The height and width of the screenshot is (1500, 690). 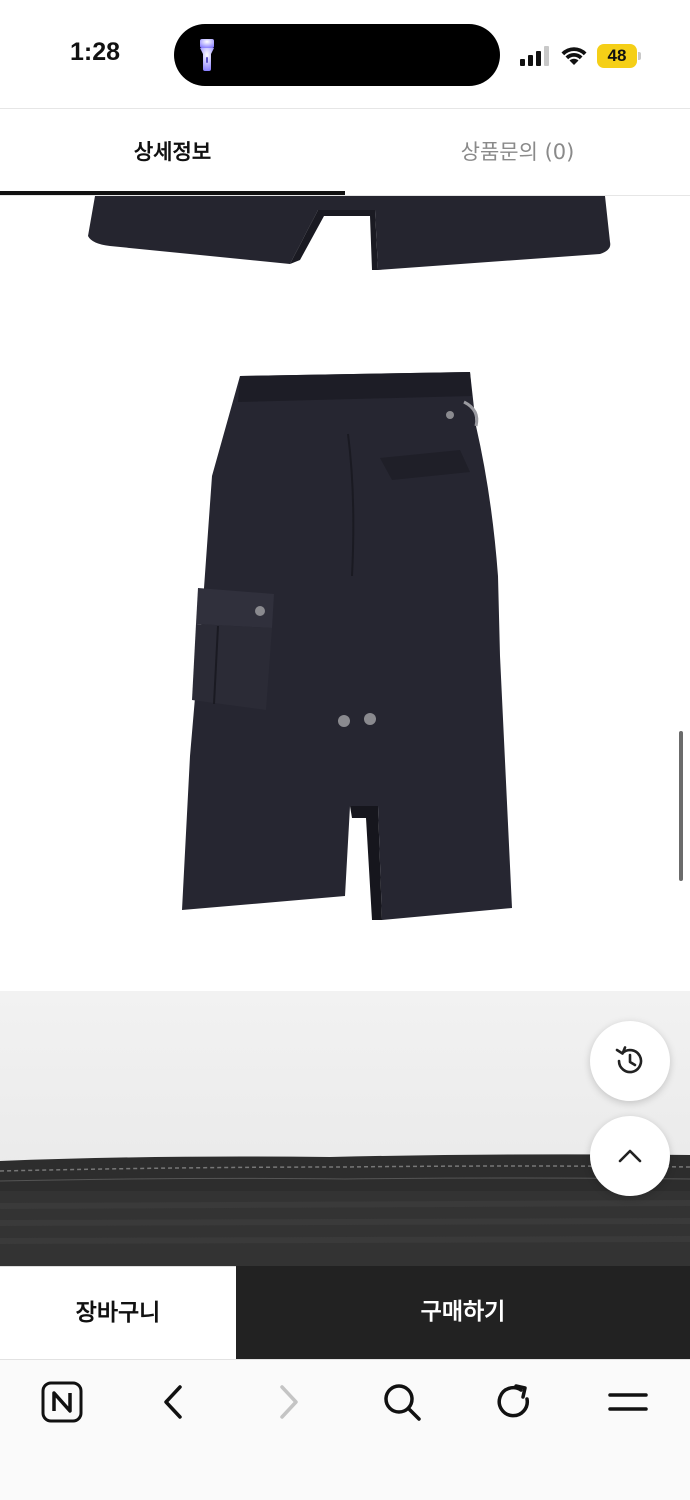 I want to click on status-bar: 1:28 48, so click(x=345, y=54).